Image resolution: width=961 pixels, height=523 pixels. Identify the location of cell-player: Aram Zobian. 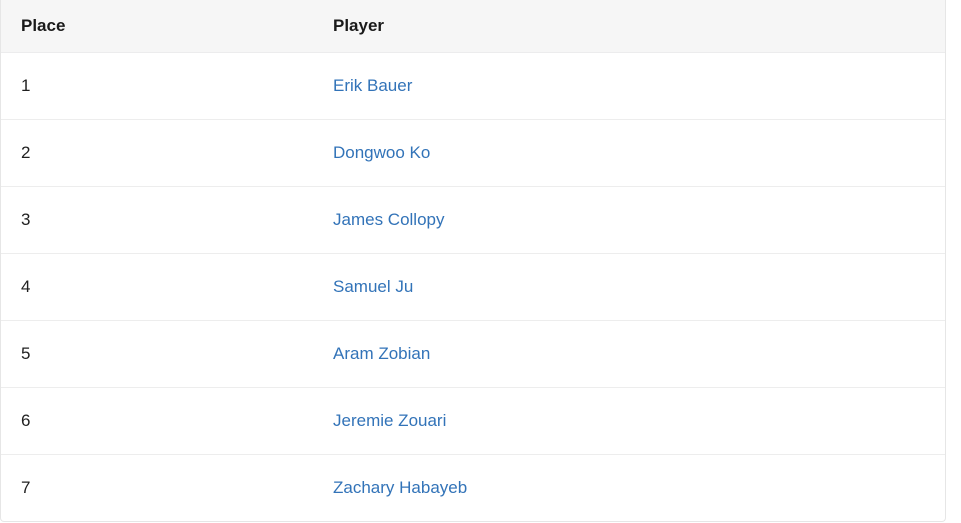
(336, 353).